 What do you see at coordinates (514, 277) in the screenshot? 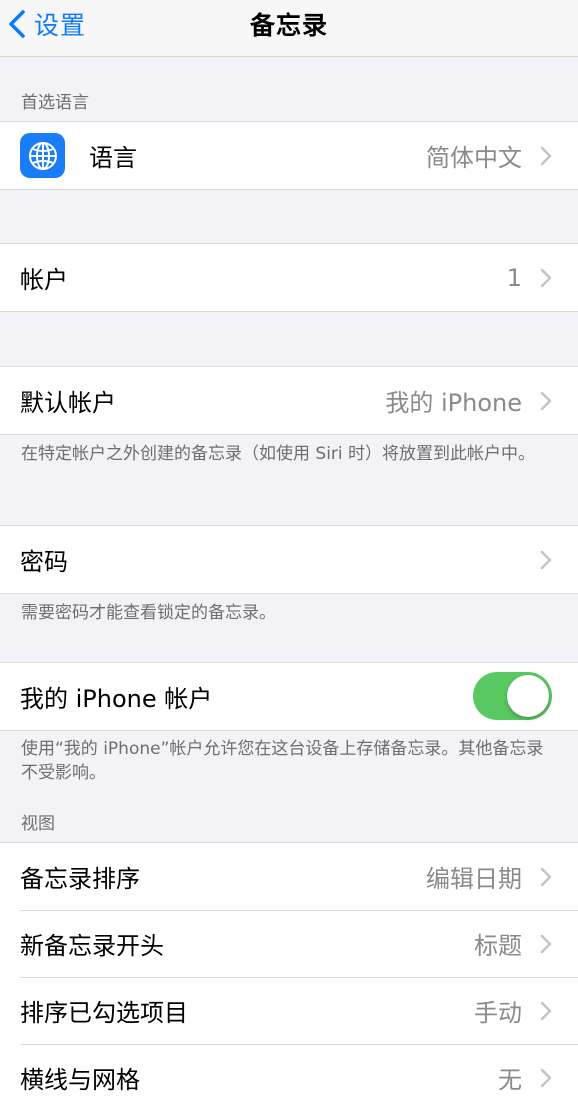
I see `accounts-count: 1` at bounding box center [514, 277].